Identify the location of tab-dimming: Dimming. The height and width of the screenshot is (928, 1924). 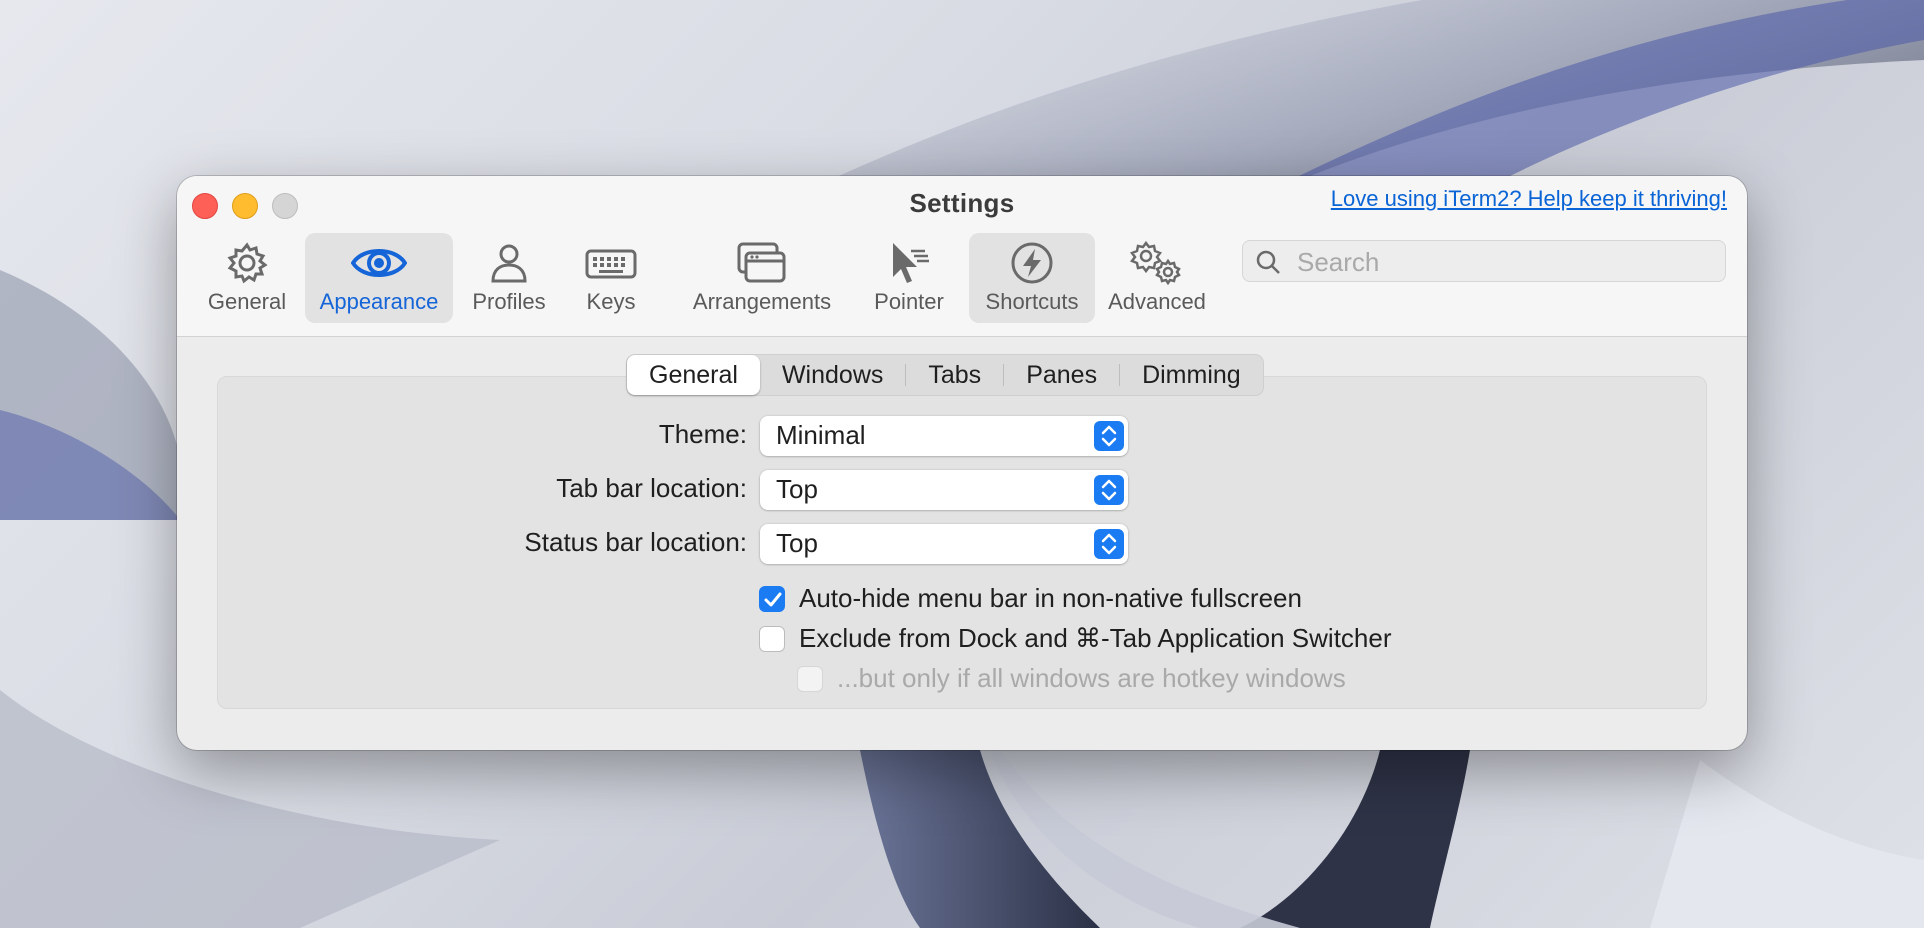
(1191, 375).